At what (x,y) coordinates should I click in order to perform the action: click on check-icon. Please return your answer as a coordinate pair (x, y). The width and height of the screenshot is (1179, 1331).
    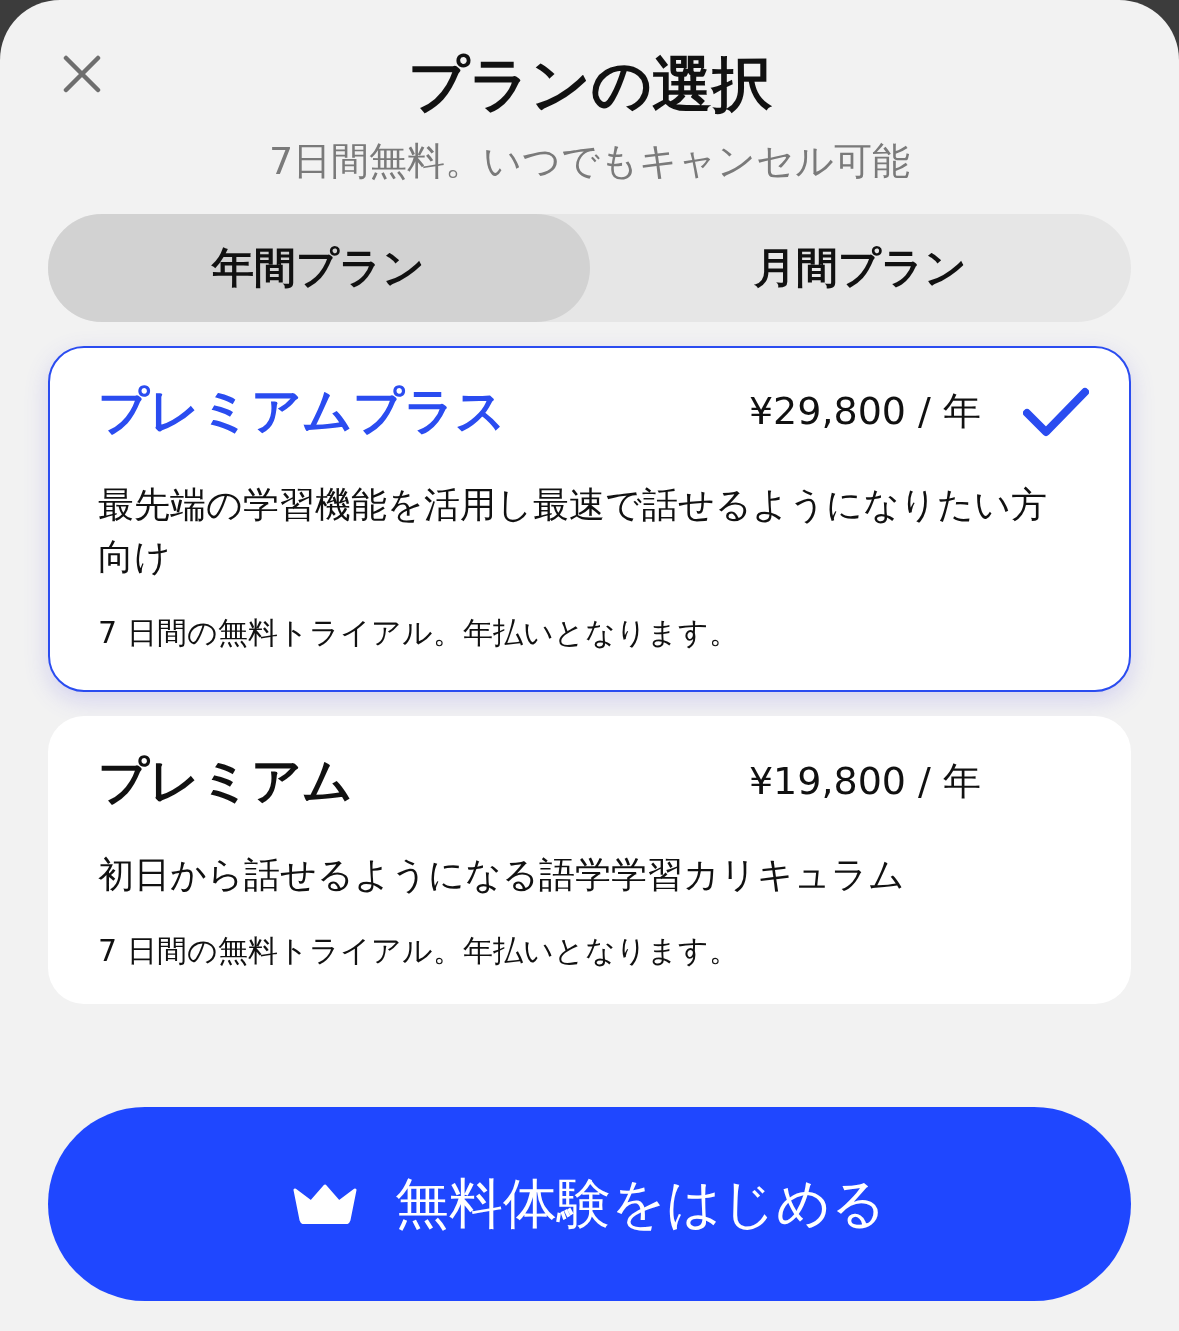
    Looking at the image, I should click on (1056, 411).